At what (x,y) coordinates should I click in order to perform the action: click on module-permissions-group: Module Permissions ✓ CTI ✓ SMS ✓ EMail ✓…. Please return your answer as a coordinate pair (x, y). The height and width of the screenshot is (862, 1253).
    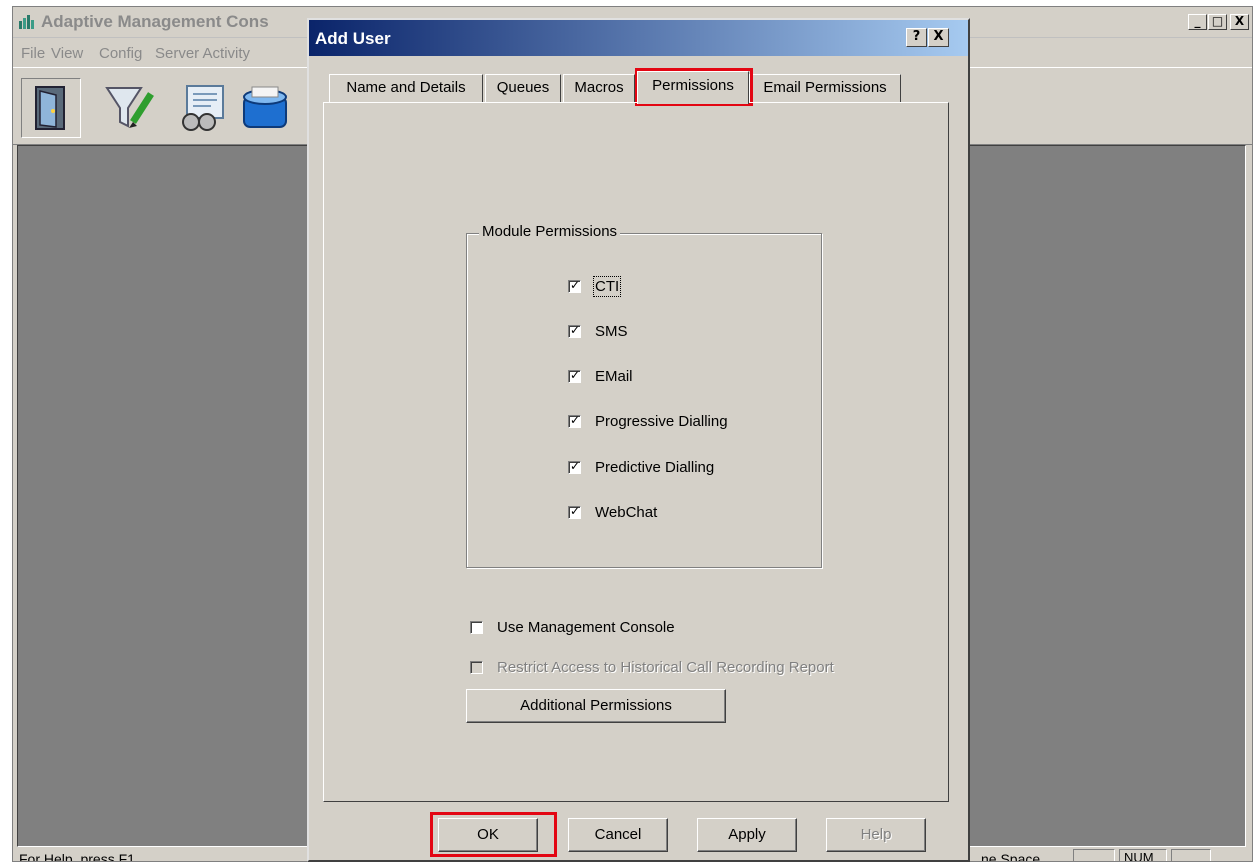
    Looking at the image, I should click on (644, 395).